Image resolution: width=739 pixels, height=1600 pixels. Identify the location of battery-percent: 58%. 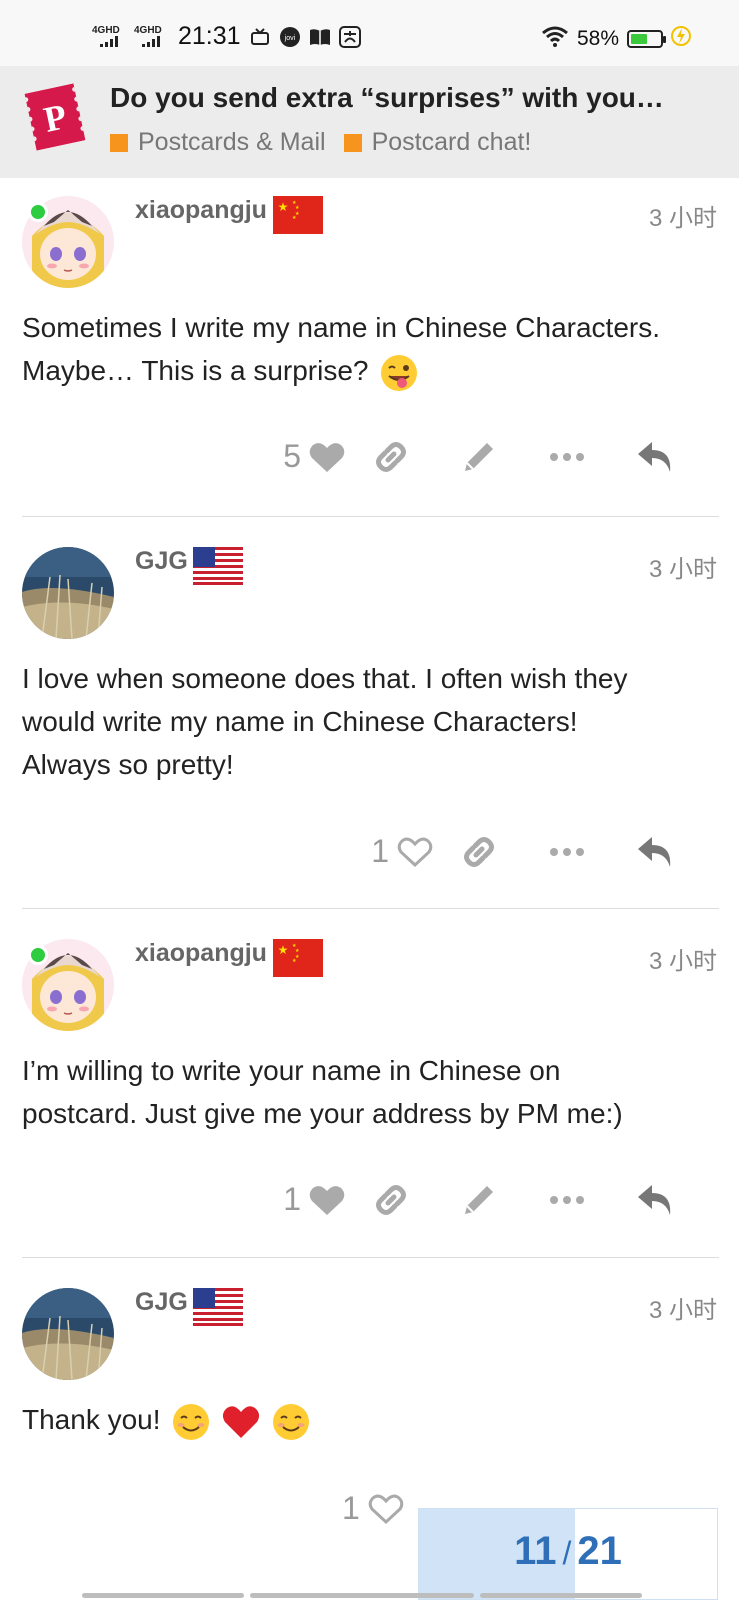
(597, 38).